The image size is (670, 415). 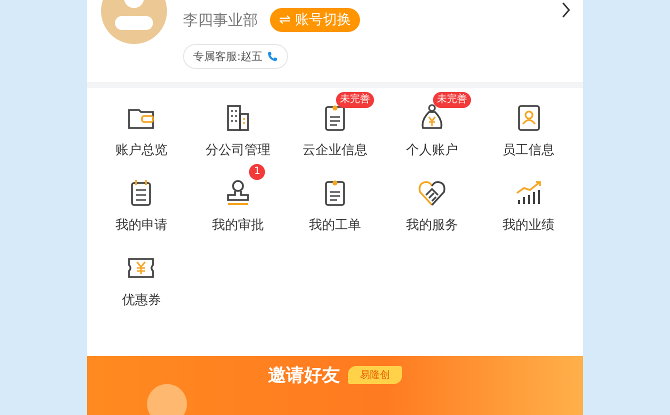 I want to click on banner-tag: 易隆创, so click(x=375, y=375).